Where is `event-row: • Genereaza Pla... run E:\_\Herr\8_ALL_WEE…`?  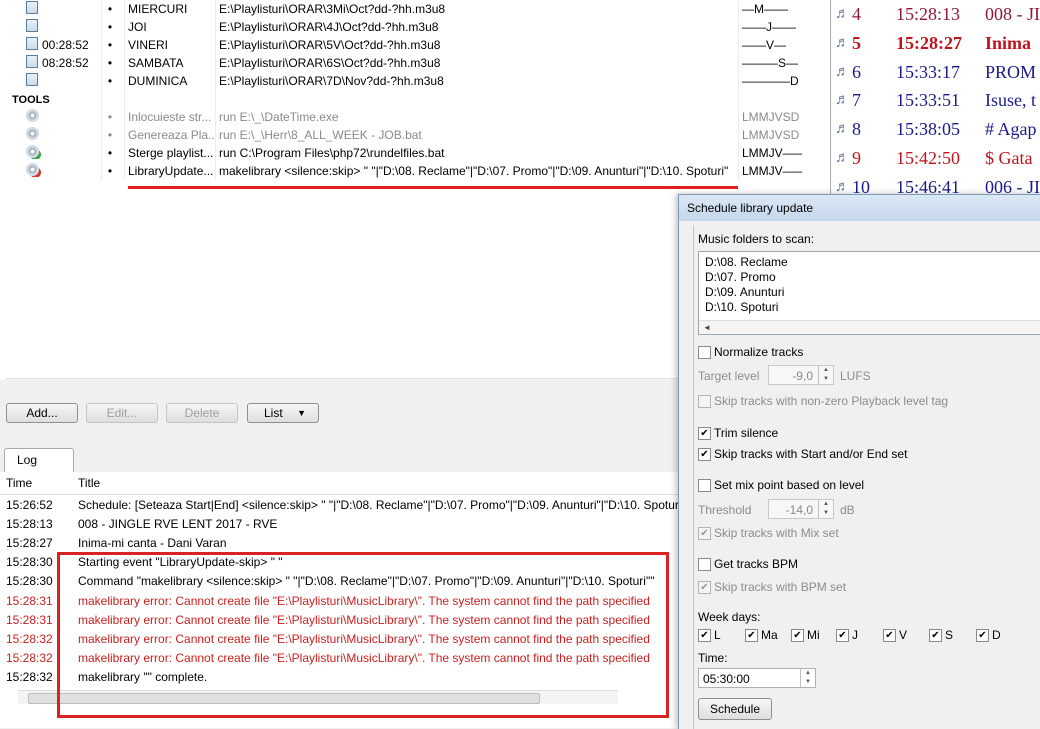
event-row: • Genereaza Pla... run E:\_\Herr\8_ALL_WEE… is located at coordinates (415, 135).